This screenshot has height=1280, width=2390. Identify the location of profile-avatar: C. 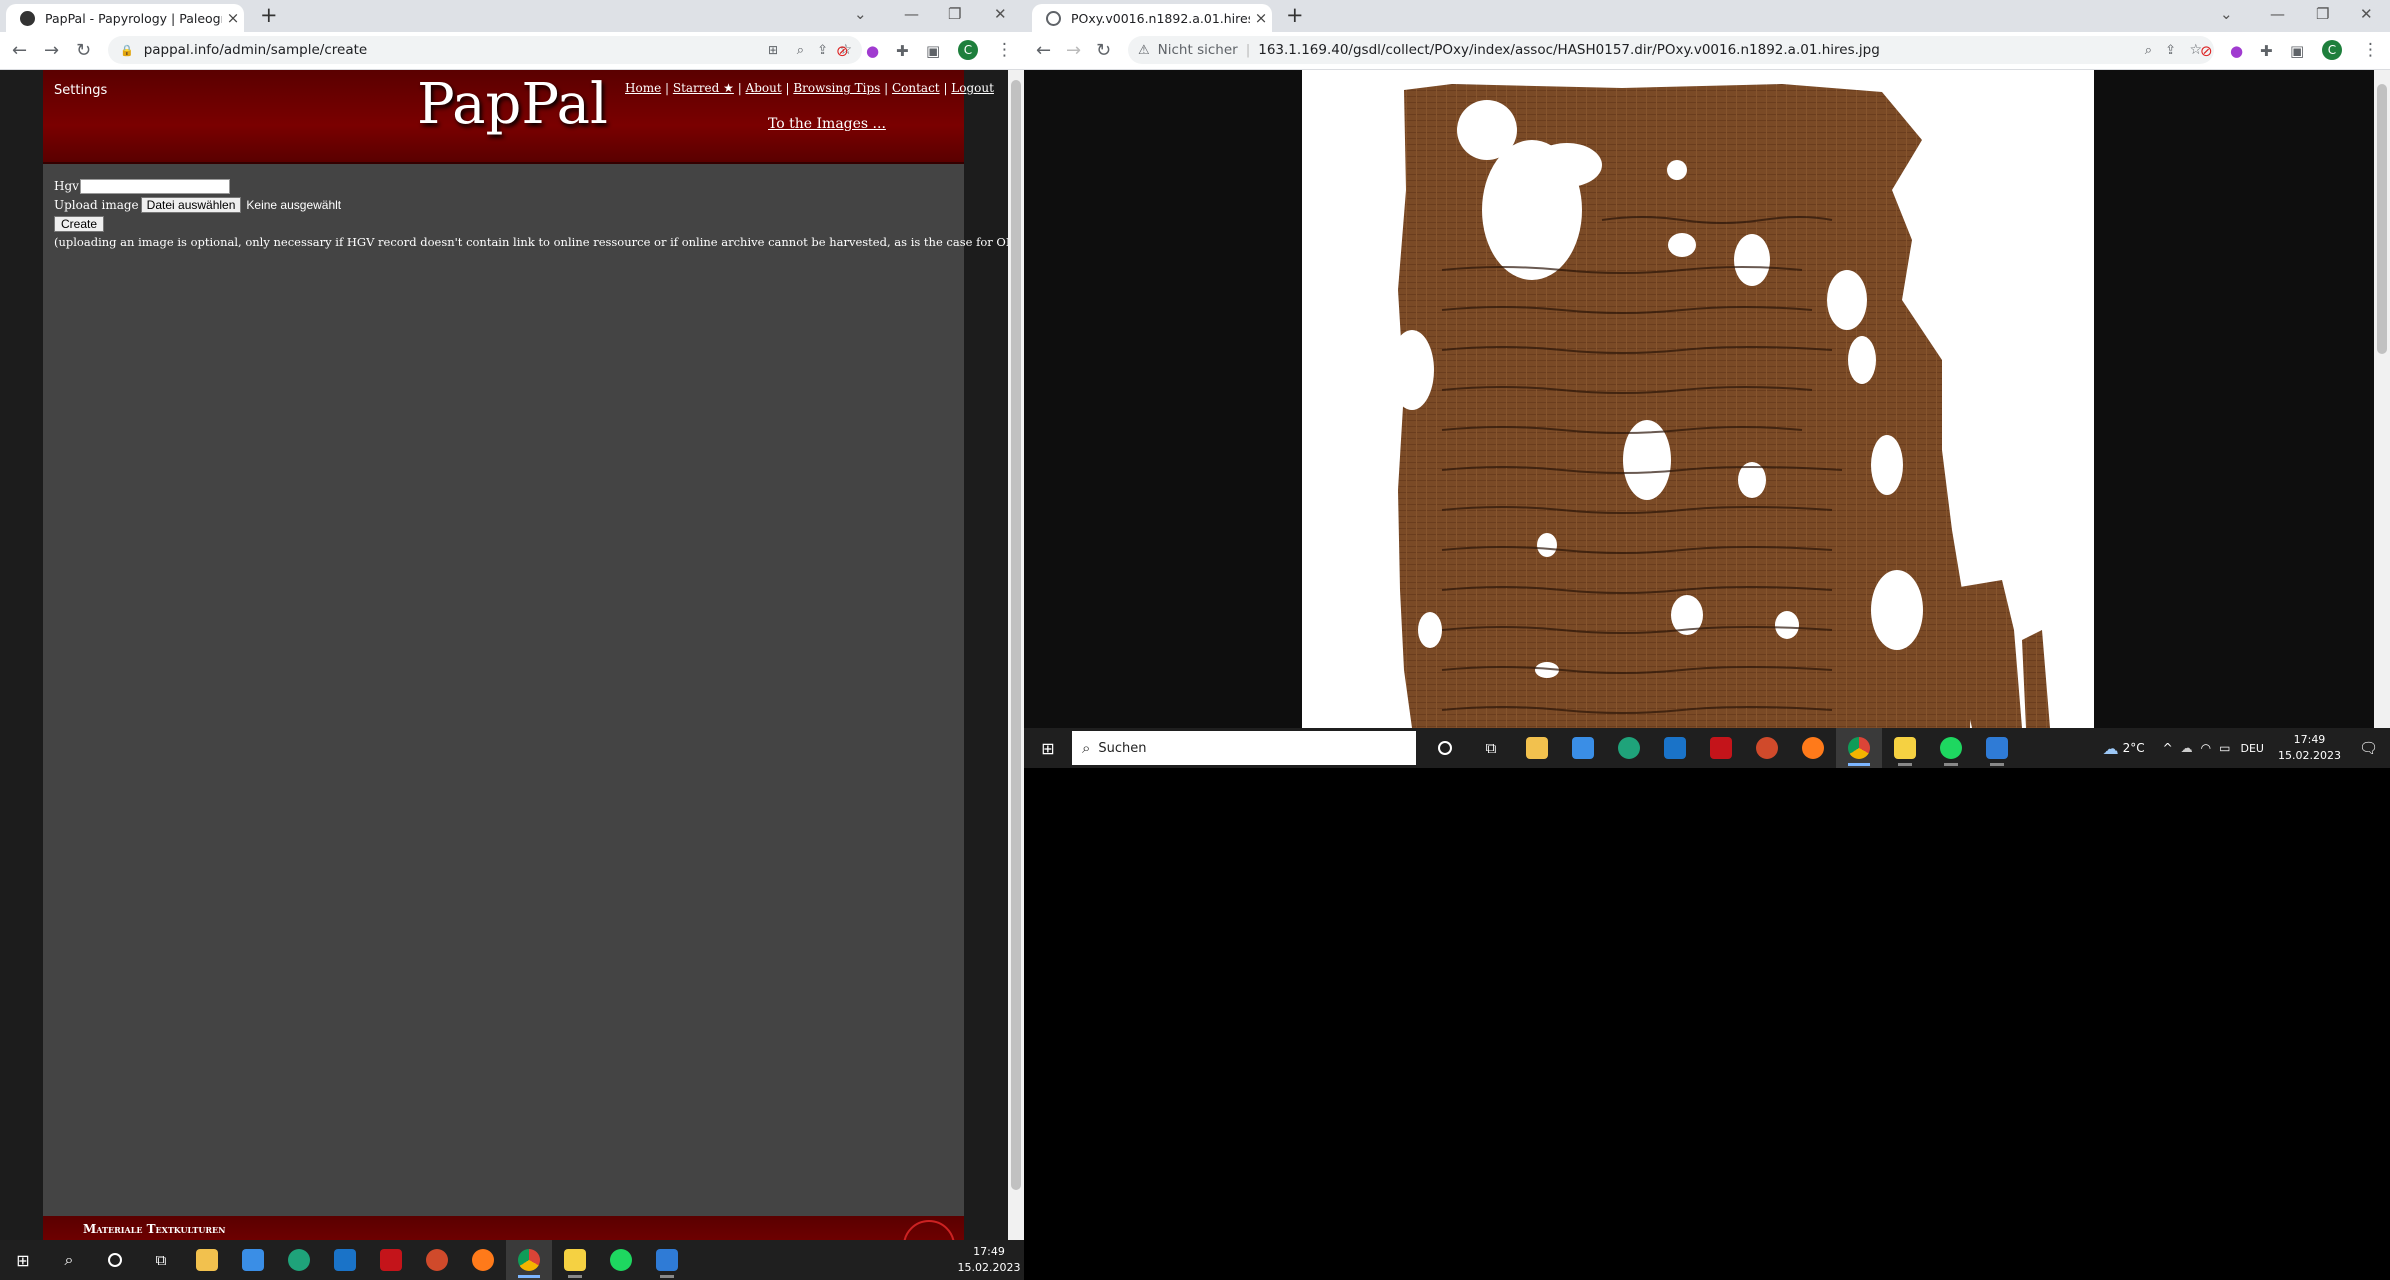
(968, 50).